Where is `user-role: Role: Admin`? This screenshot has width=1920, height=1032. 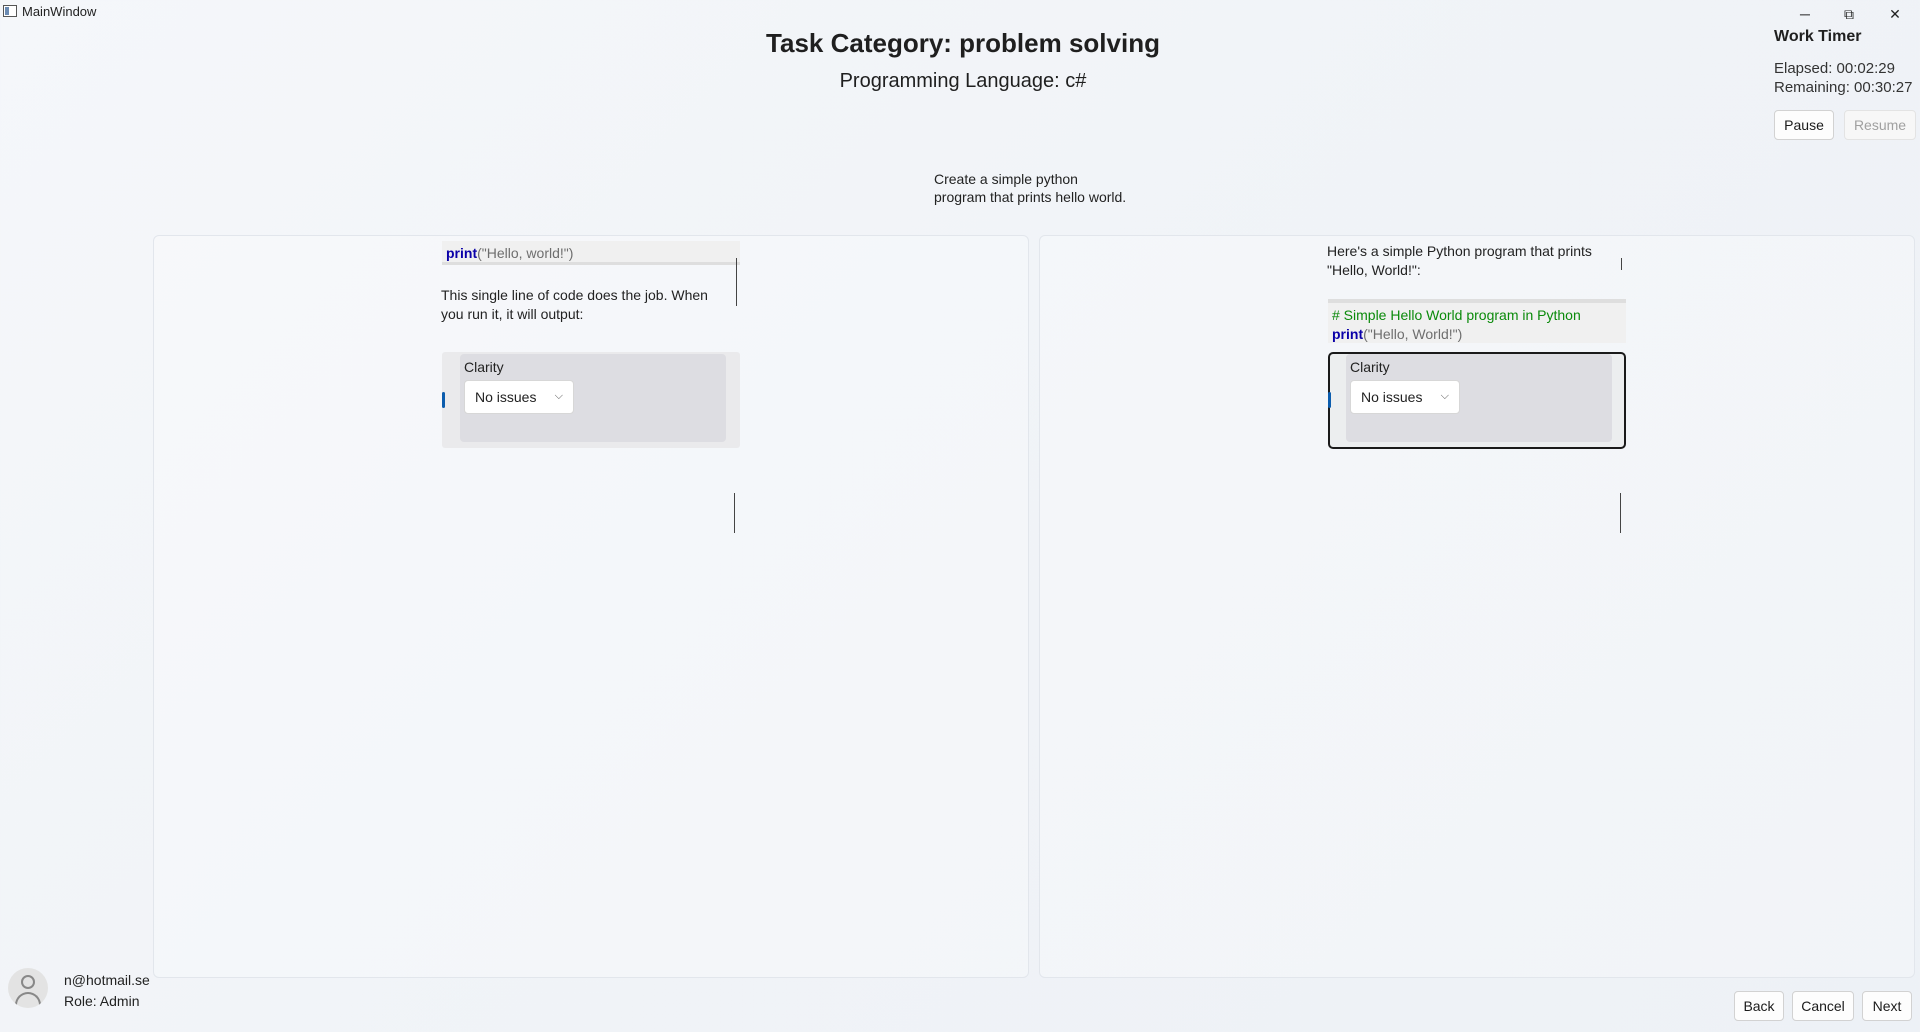 user-role: Role: Admin is located at coordinates (102, 1001).